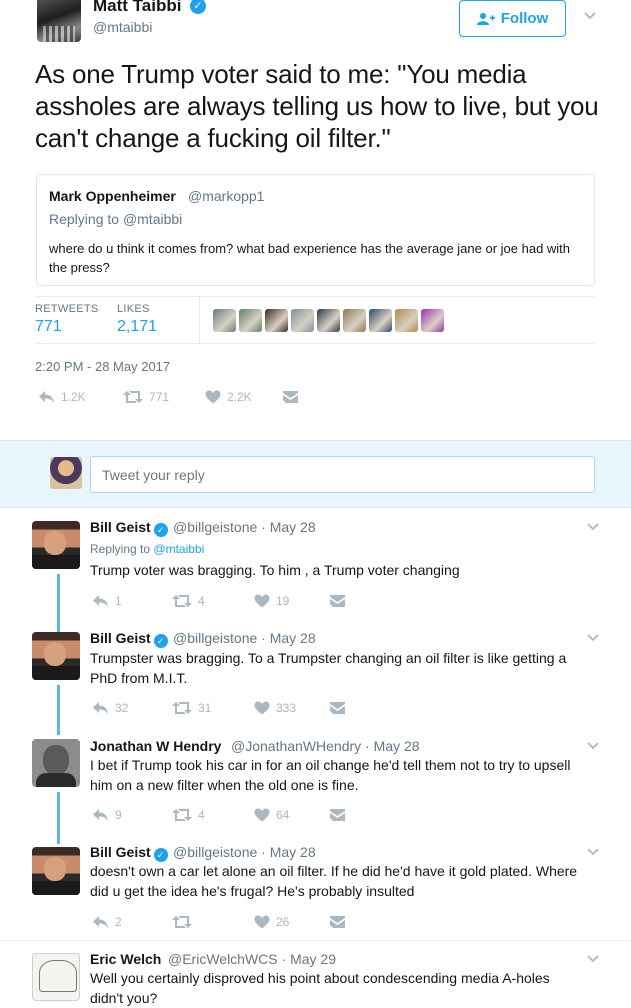  I want to click on envelope-icon, so click(290, 397).